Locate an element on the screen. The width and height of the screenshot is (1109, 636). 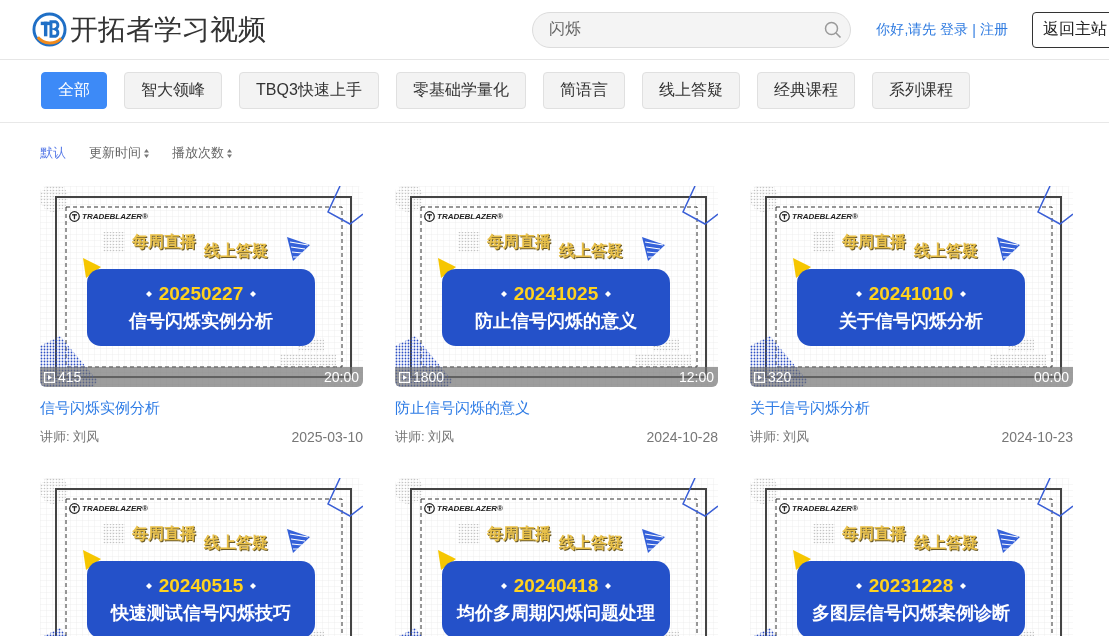
sort-option: 播放次数 is located at coordinates (202, 153).